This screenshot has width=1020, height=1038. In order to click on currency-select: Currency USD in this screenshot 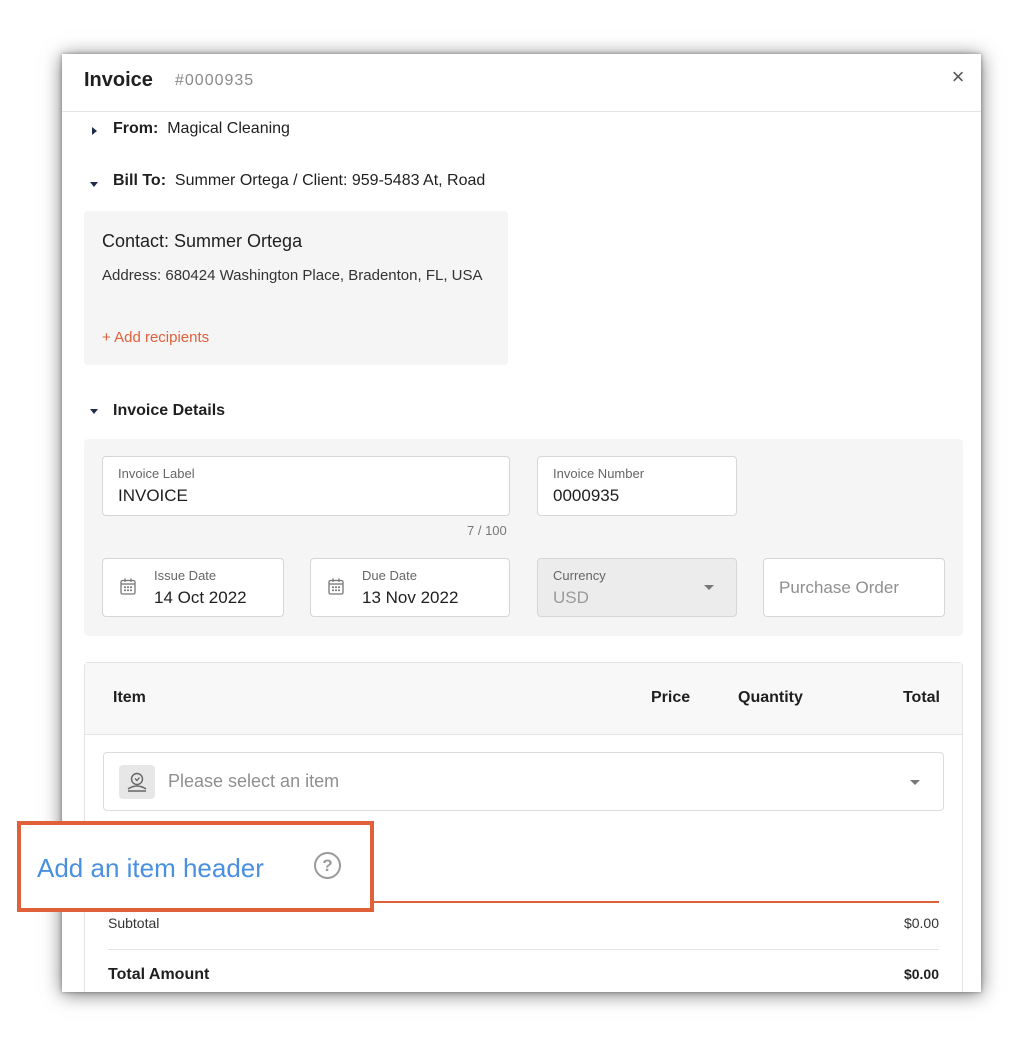, I will do `click(637, 587)`.